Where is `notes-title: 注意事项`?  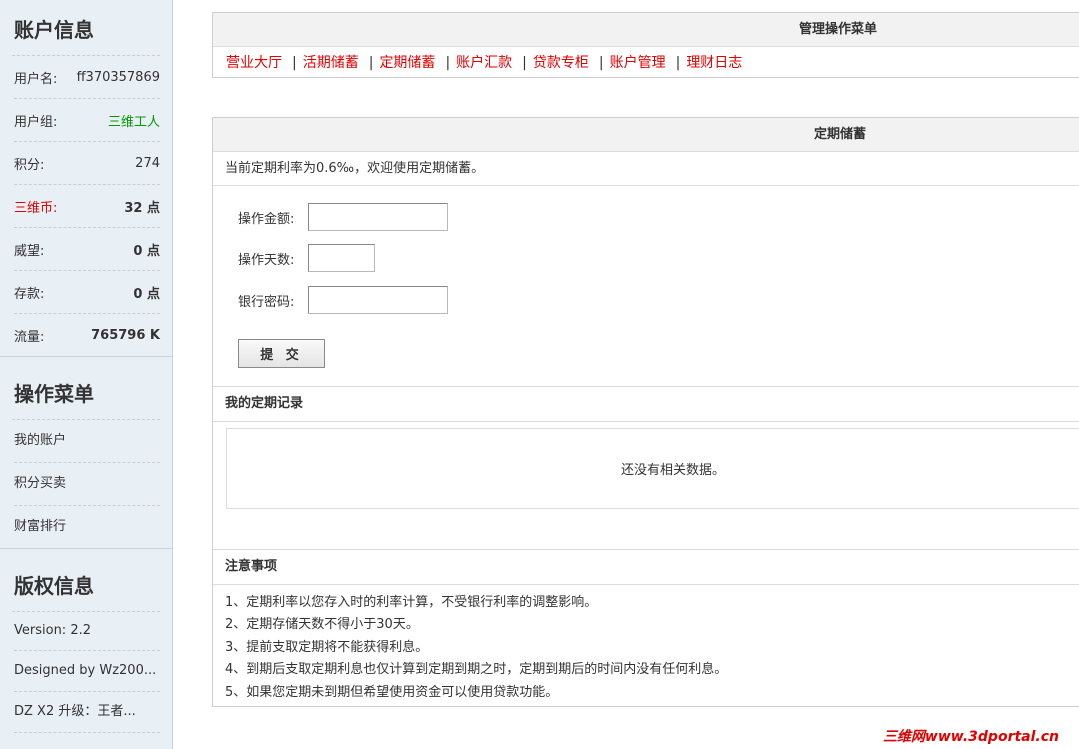 notes-title: 注意事项 is located at coordinates (646, 567).